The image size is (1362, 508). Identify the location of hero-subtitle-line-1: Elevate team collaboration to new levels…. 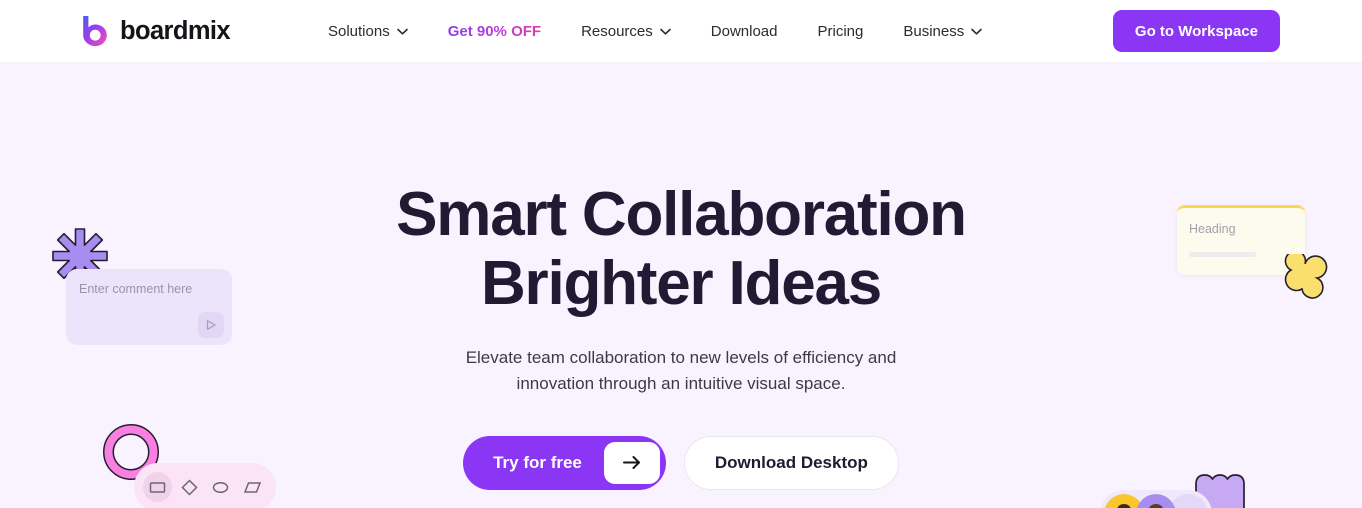
(681, 357).